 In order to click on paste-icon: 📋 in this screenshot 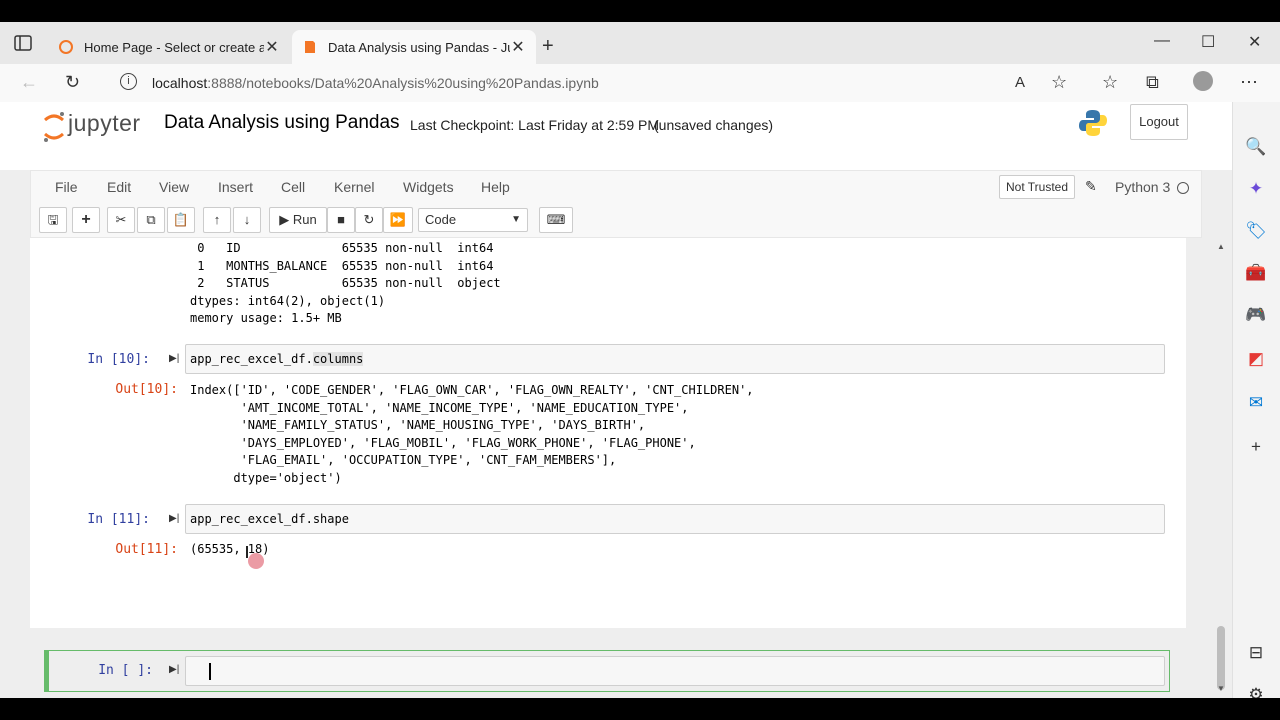, I will do `click(181, 220)`.